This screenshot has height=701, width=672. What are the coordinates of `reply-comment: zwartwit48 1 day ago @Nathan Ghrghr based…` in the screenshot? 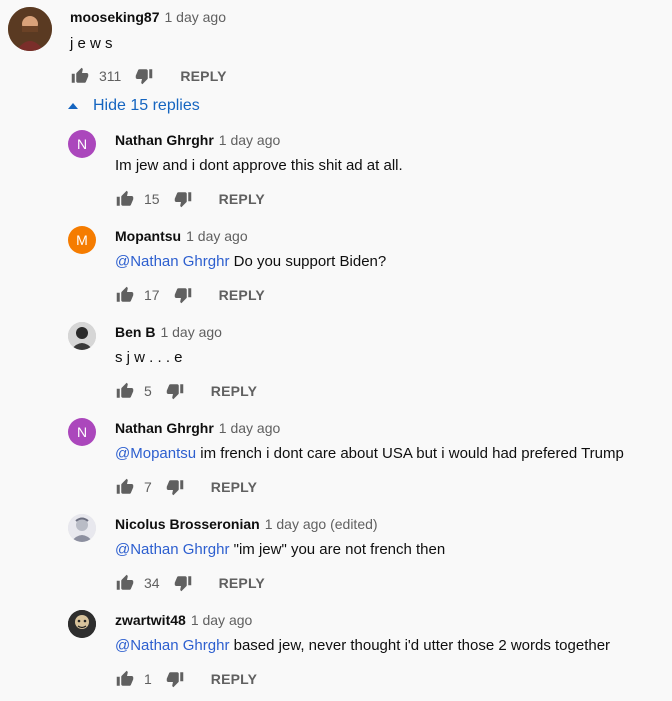 It's located at (336, 652).